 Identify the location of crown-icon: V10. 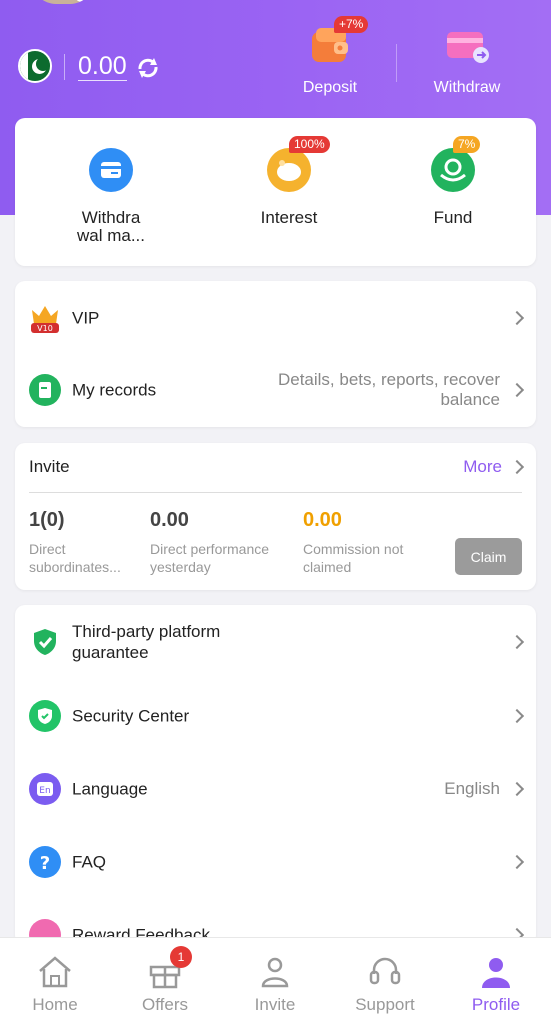
(45, 318).